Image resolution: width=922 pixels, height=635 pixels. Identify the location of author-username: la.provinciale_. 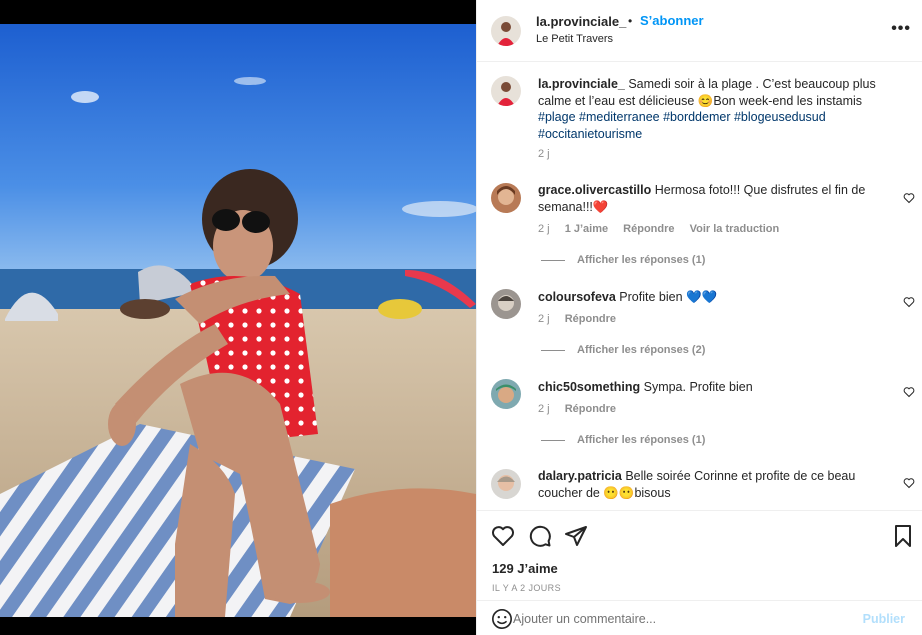
(581, 21).